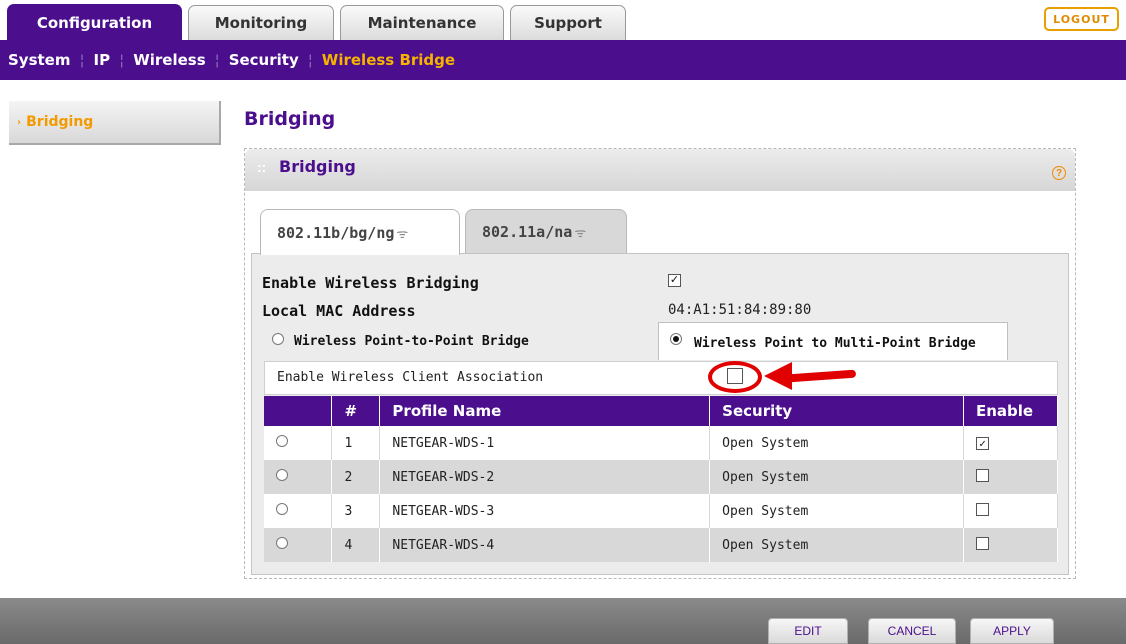 The height and width of the screenshot is (644, 1126). I want to click on row-enable-cell: ✓, so click(1010, 443).